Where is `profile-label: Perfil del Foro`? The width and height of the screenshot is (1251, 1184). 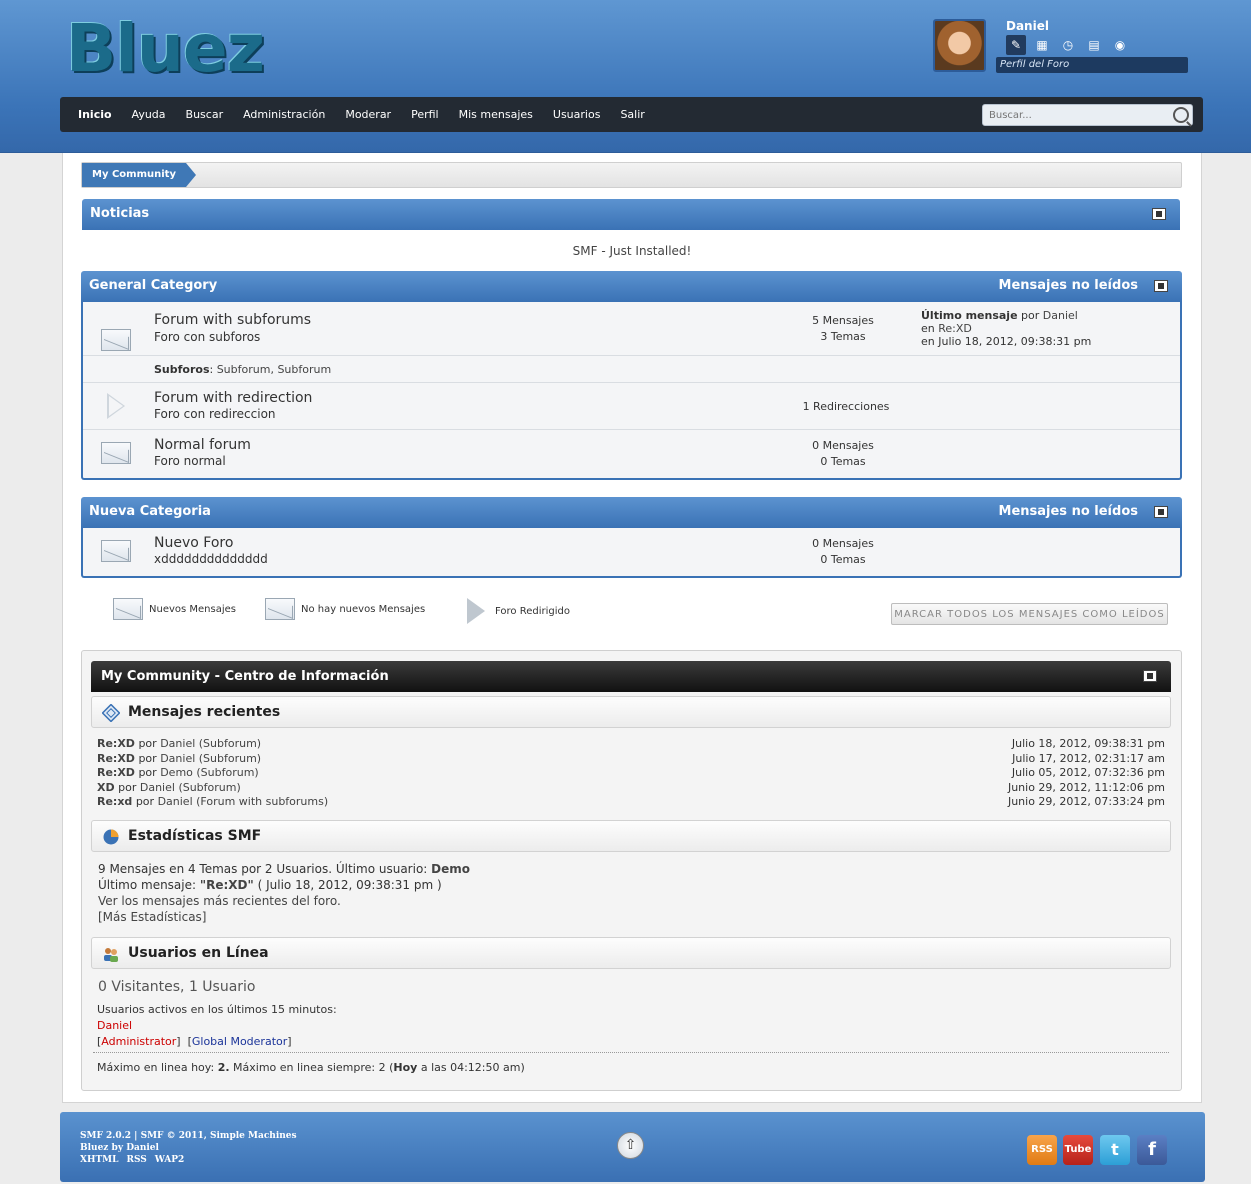 profile-label: Perfil del Foro is located at coordinates (1092, 65).